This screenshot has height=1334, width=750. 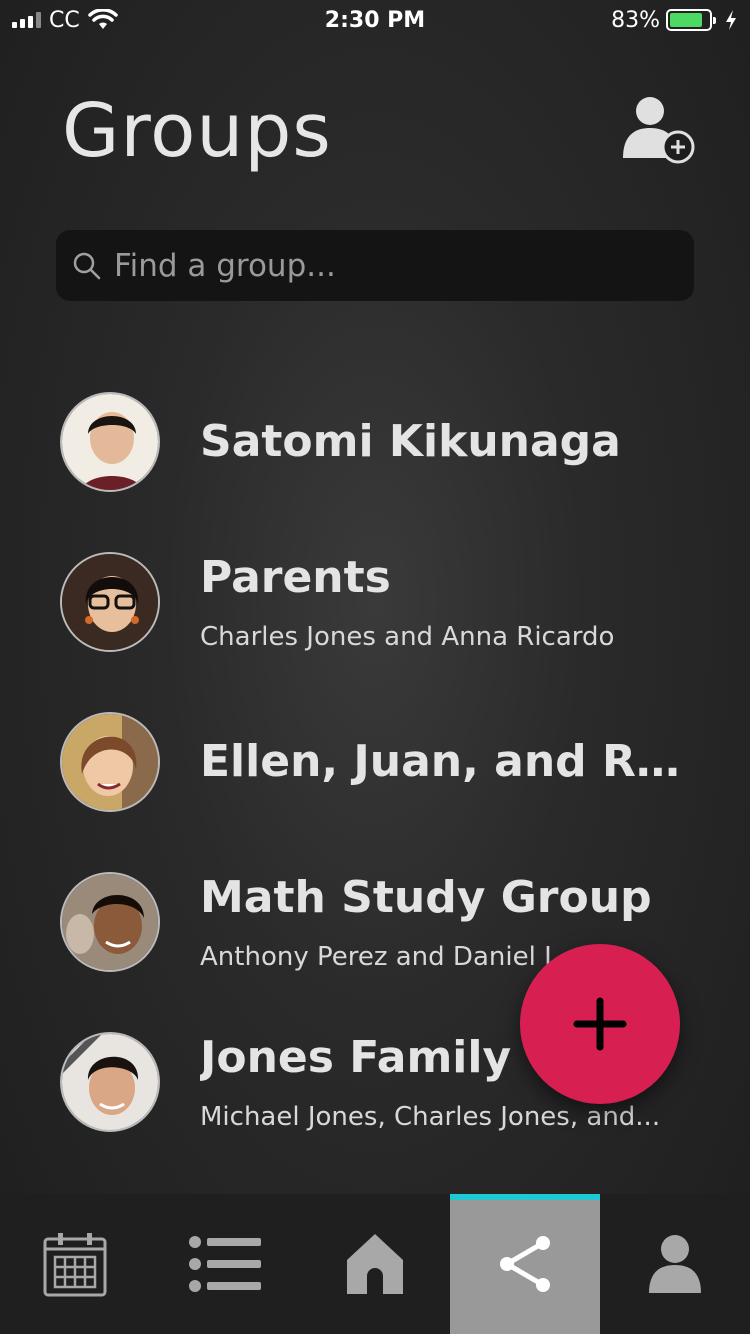 What do you see at coordinates (87, 265) in the screenshot?
I see `search-icon` at bounding box center [87, 265].